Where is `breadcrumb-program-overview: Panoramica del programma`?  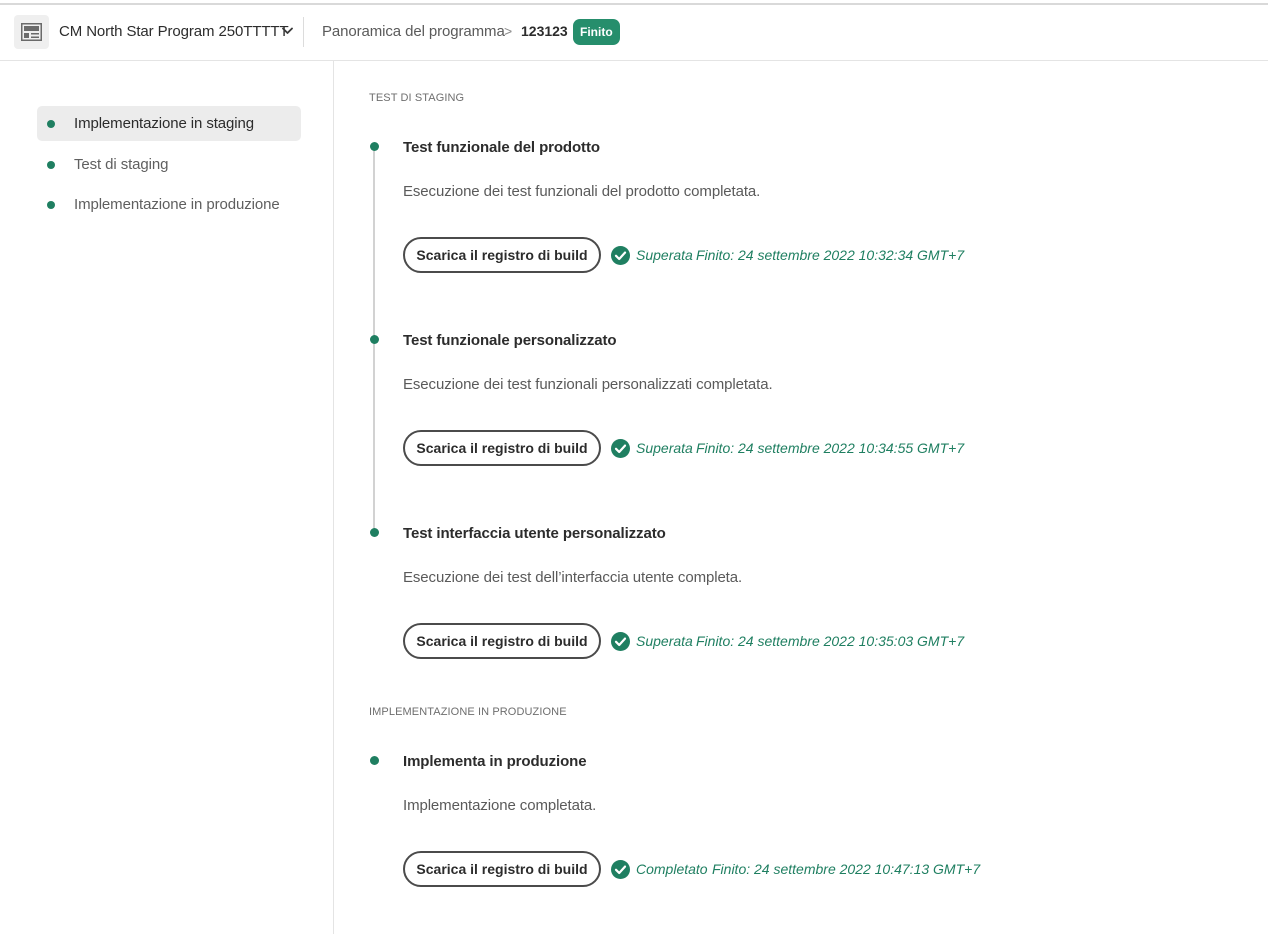 breadcrumb-program-overview: Panoramica del programma is located at coordinates (413, 31).